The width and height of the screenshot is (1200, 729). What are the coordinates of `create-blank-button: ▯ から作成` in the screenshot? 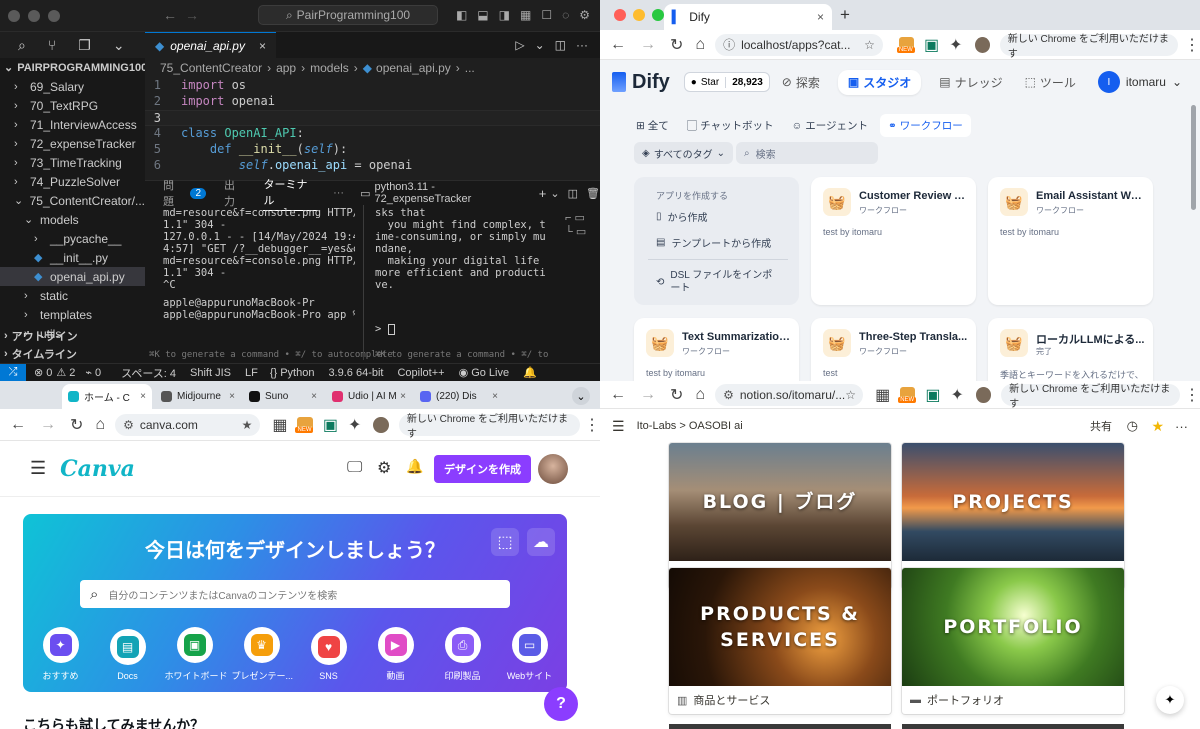 It's located at (682, 216).